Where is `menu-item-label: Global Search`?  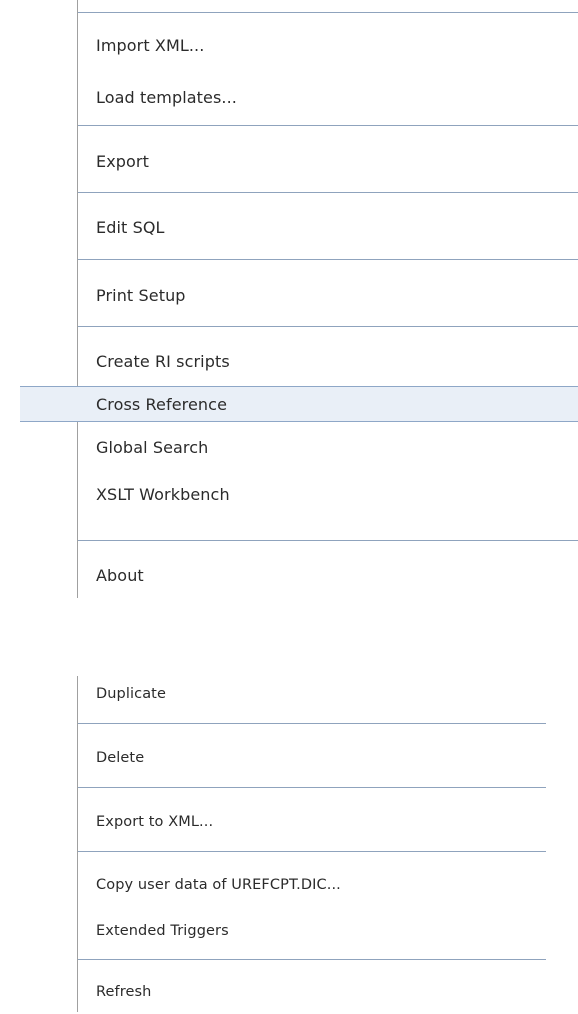
menu-item-label: Global Search is located at coordinates (152, 447).